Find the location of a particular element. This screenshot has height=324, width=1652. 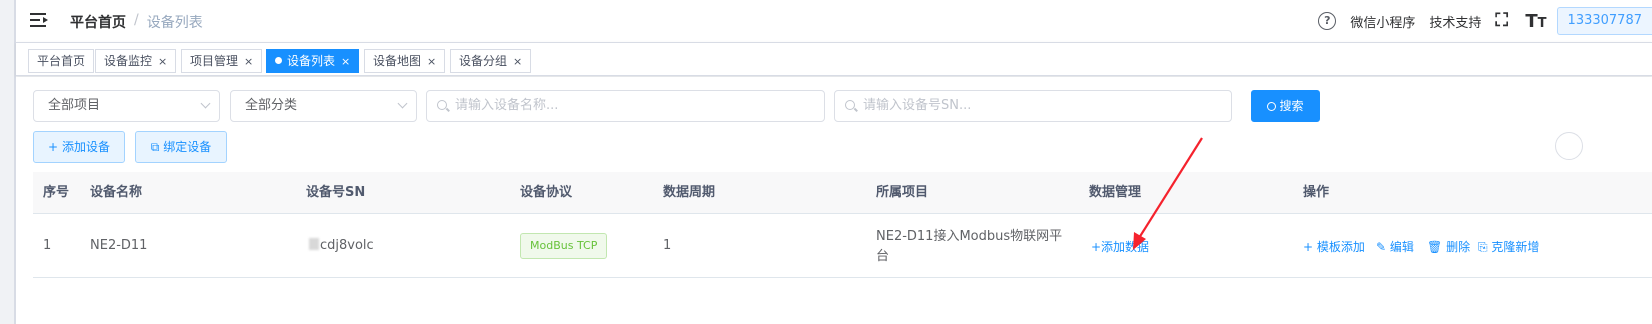

arrow-head is located at coordinates (1139, 241).